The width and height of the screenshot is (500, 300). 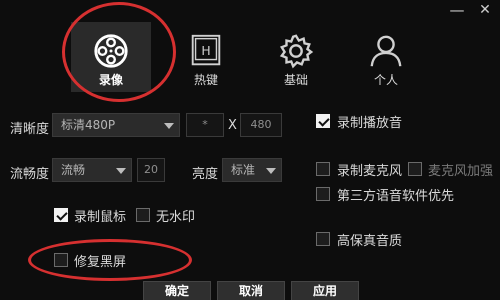 I want to click on fps-input: 20, so click(x=151, y=170).